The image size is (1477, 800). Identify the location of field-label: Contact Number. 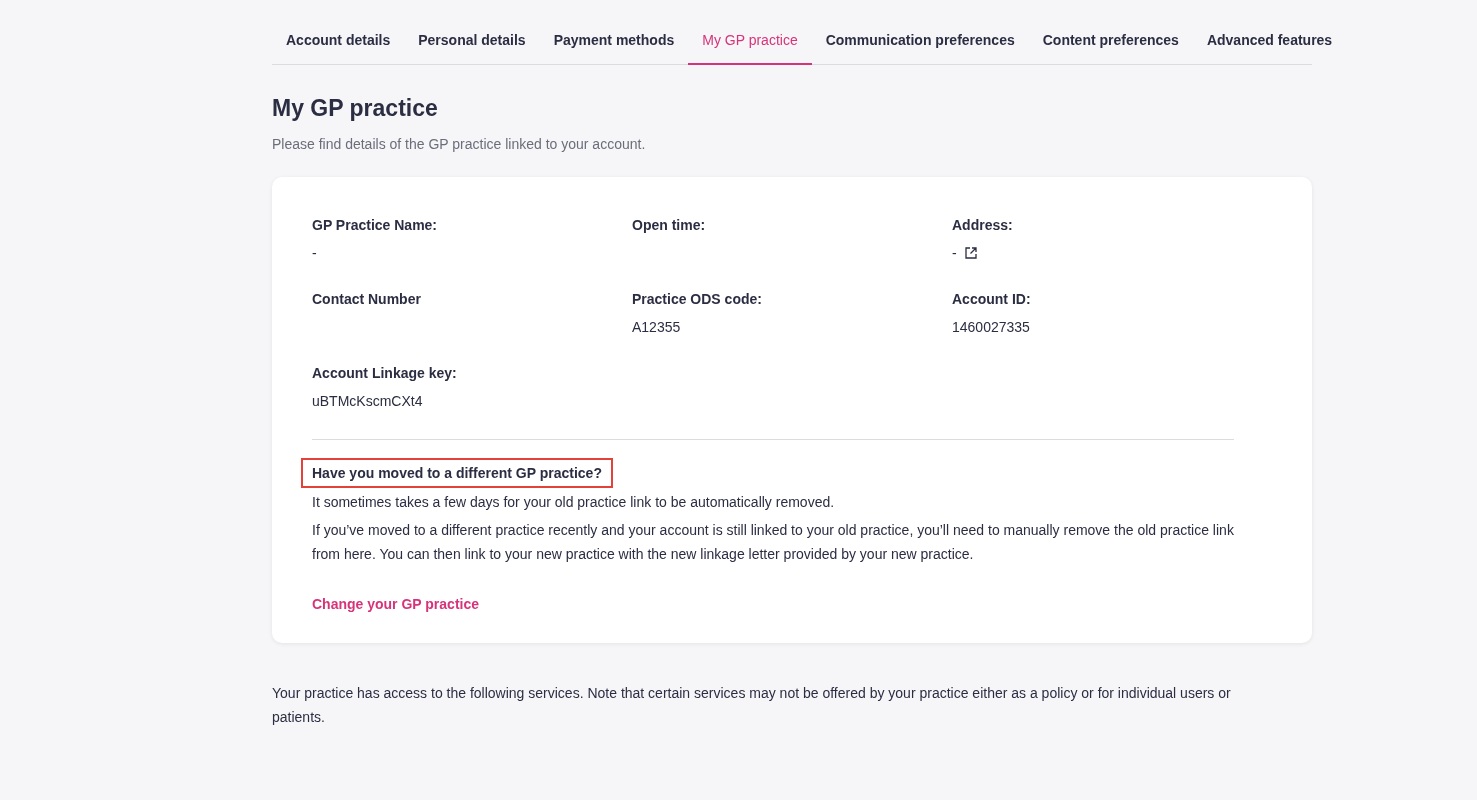
(367, 299).